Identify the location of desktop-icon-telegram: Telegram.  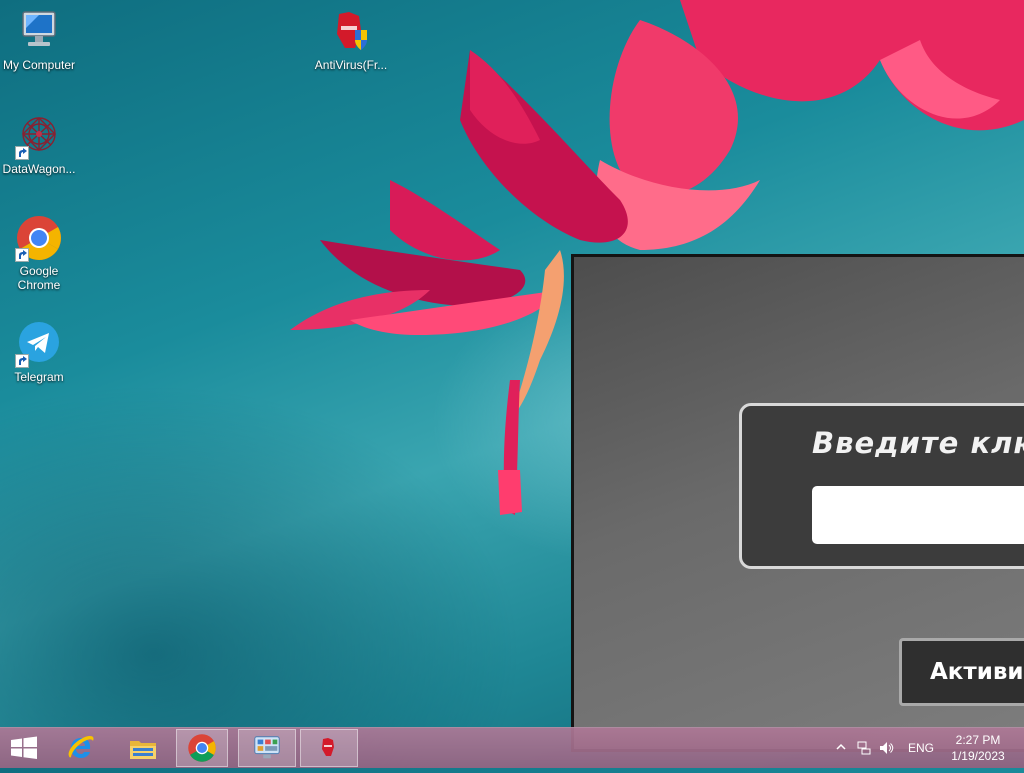
(39, 352).